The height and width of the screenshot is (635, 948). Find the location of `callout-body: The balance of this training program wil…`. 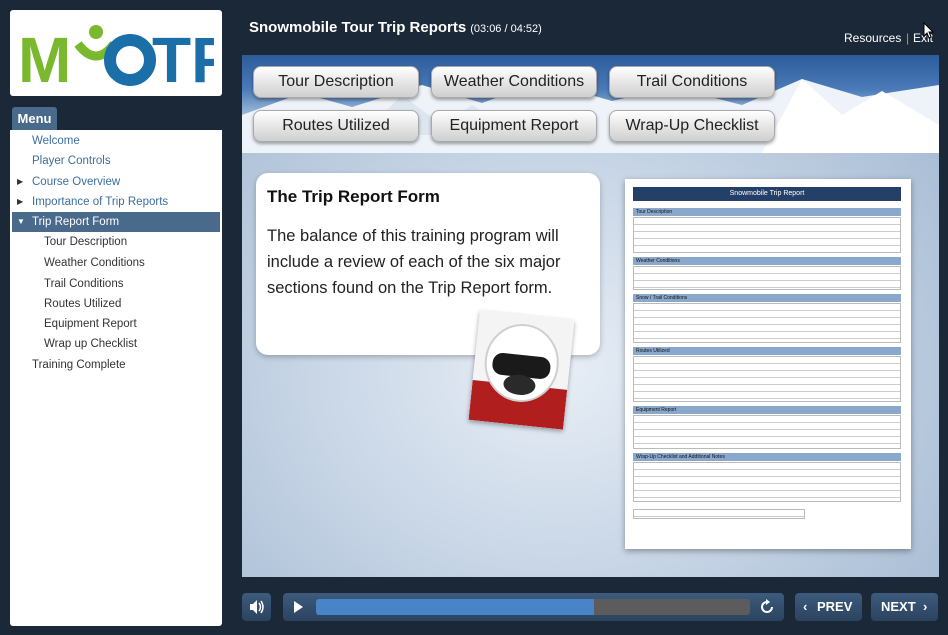

callout-body: The balance of this training program wil… is located at coordinates (414, 262).